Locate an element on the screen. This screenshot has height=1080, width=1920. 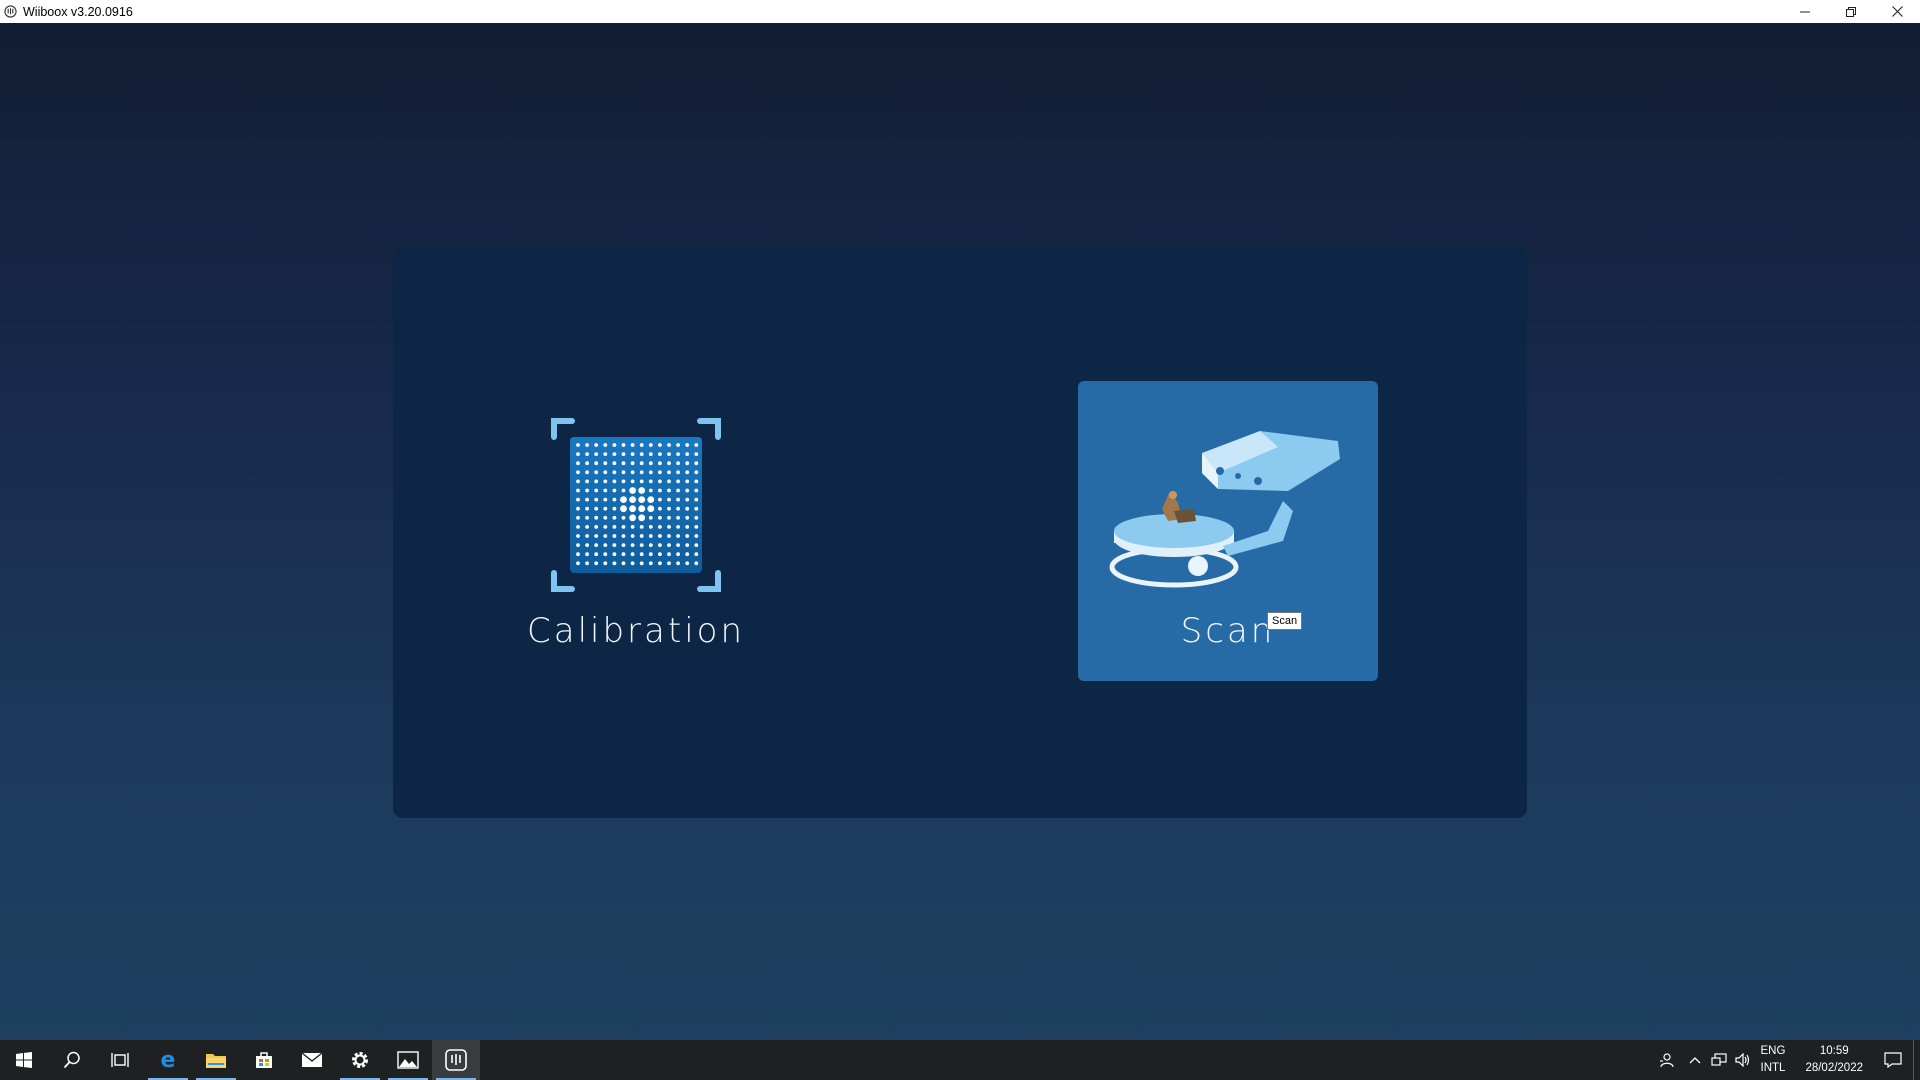
speaker-icon is located at coordinates (1741, 1060).